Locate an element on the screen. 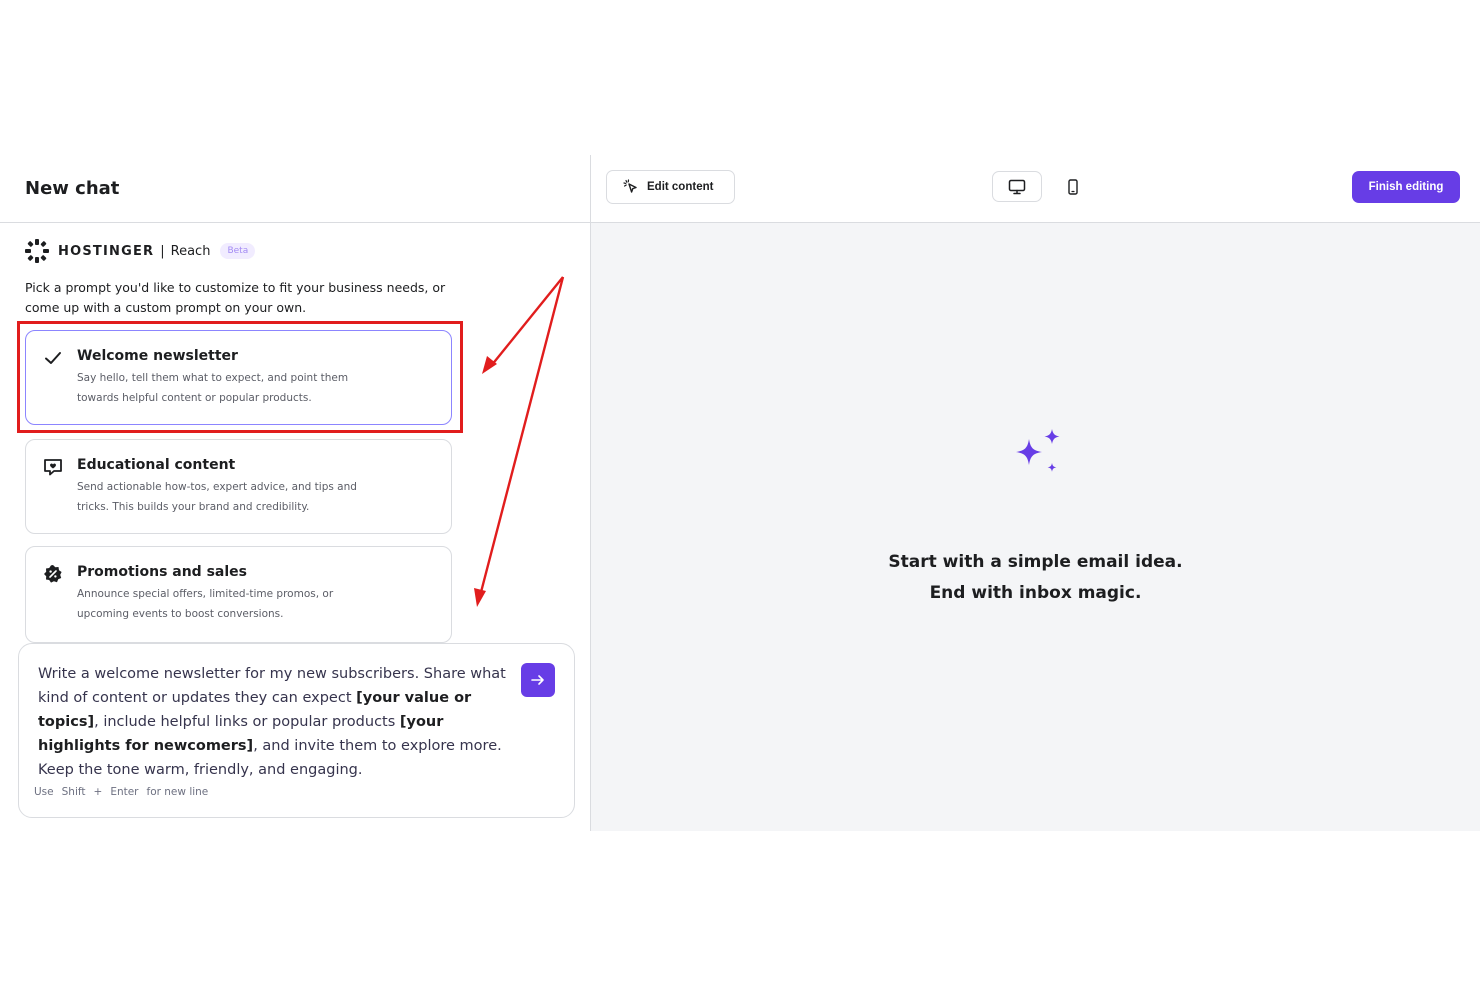  desktop-view-toggle is located at coordinates (1017, 186).